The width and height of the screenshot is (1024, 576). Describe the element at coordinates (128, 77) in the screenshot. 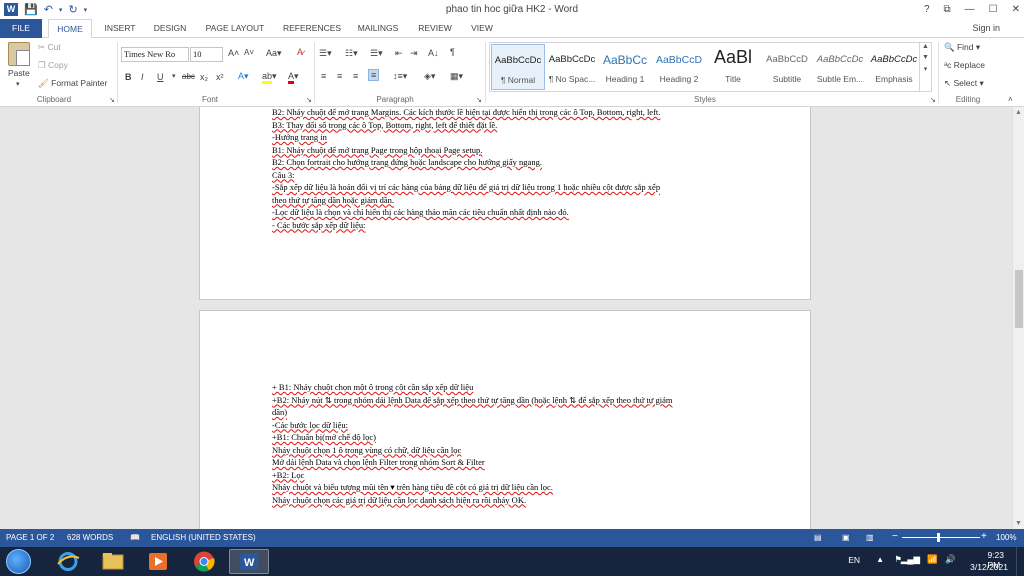

I see `bold-button: B` at that location.